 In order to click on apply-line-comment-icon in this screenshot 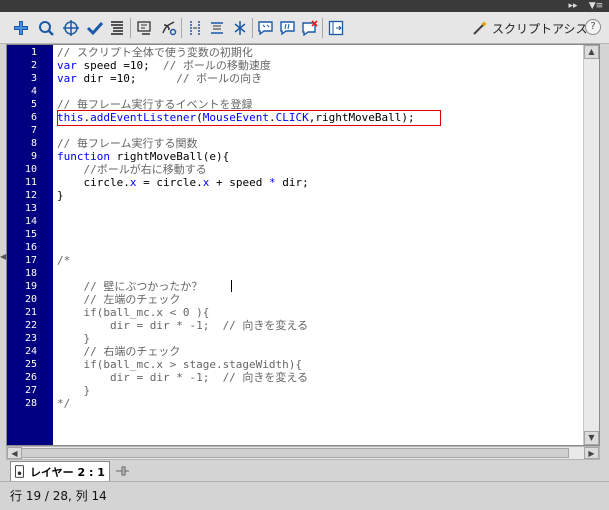, I will do `click(288, 28)`.